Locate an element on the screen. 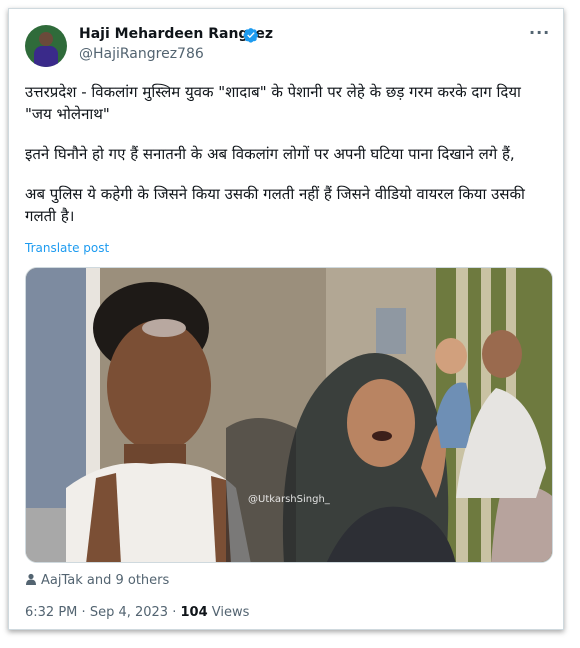  post-time: 6:32 PM is located at coordinates (51, 612).